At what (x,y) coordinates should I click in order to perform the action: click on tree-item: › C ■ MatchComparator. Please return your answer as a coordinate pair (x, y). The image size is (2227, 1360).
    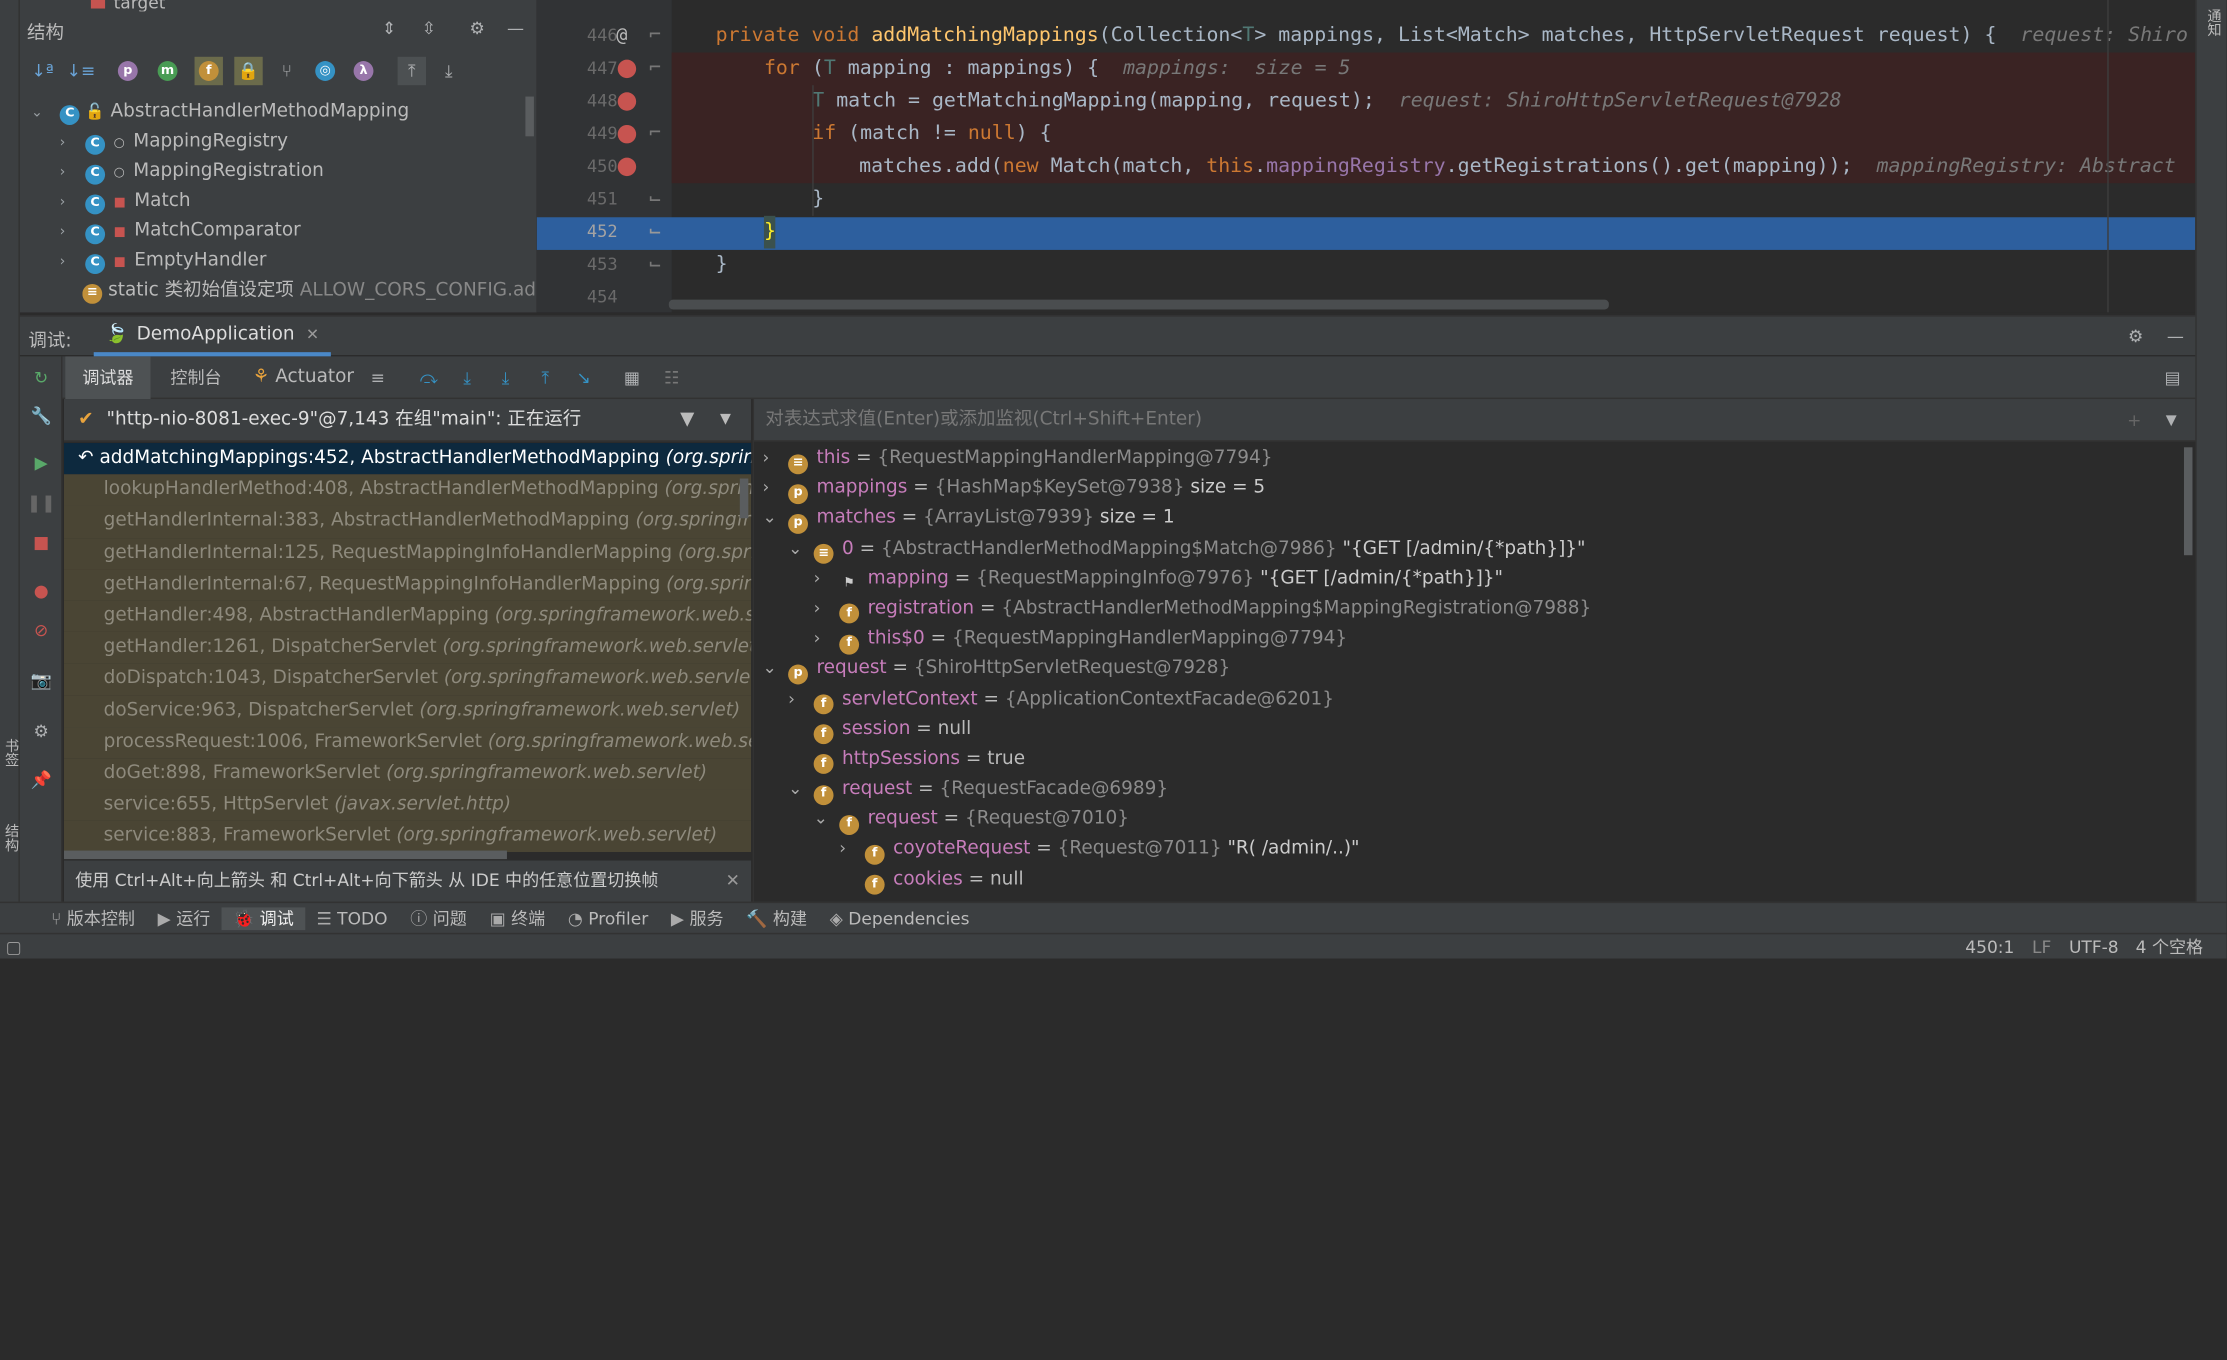
    Looking at the image, I should click on (177, 231).